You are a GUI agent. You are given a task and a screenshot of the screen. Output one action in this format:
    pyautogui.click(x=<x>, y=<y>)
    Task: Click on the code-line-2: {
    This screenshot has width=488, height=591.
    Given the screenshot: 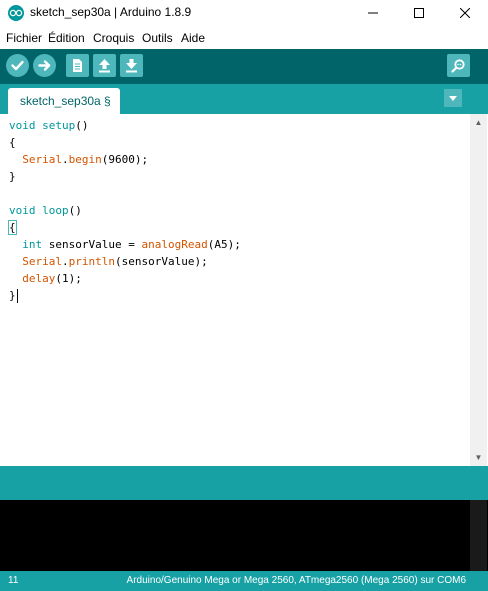 What is the action you would take?
    pyautogui.click(x=12, y=142)
    